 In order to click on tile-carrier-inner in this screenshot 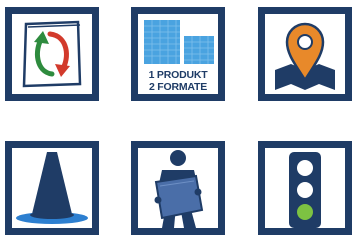, I will do `click(178, 188)`.